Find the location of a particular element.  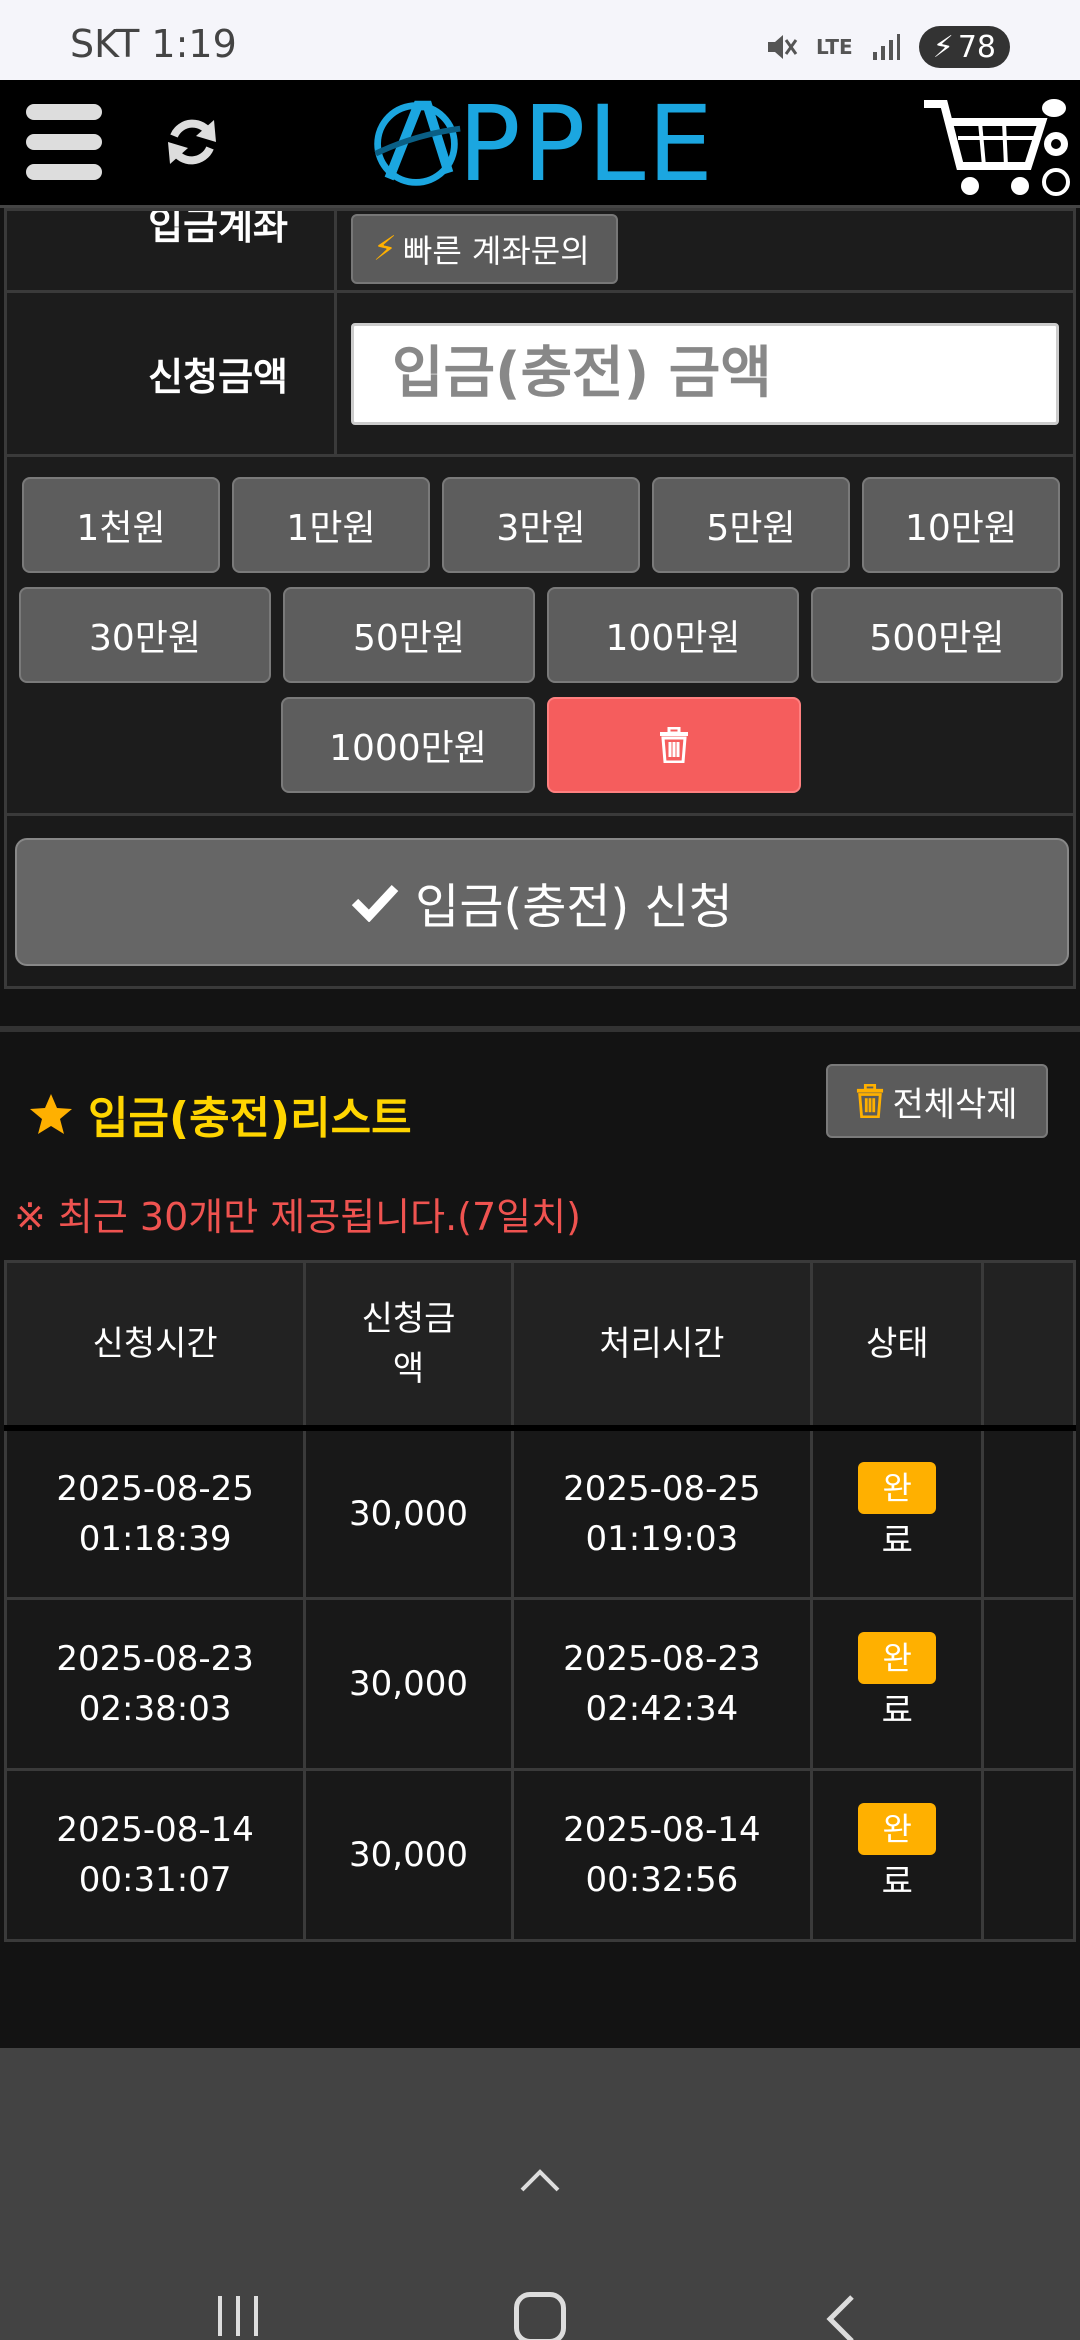

status-carrier-time: SKT 1:19 is located at coordinates (153, 44).